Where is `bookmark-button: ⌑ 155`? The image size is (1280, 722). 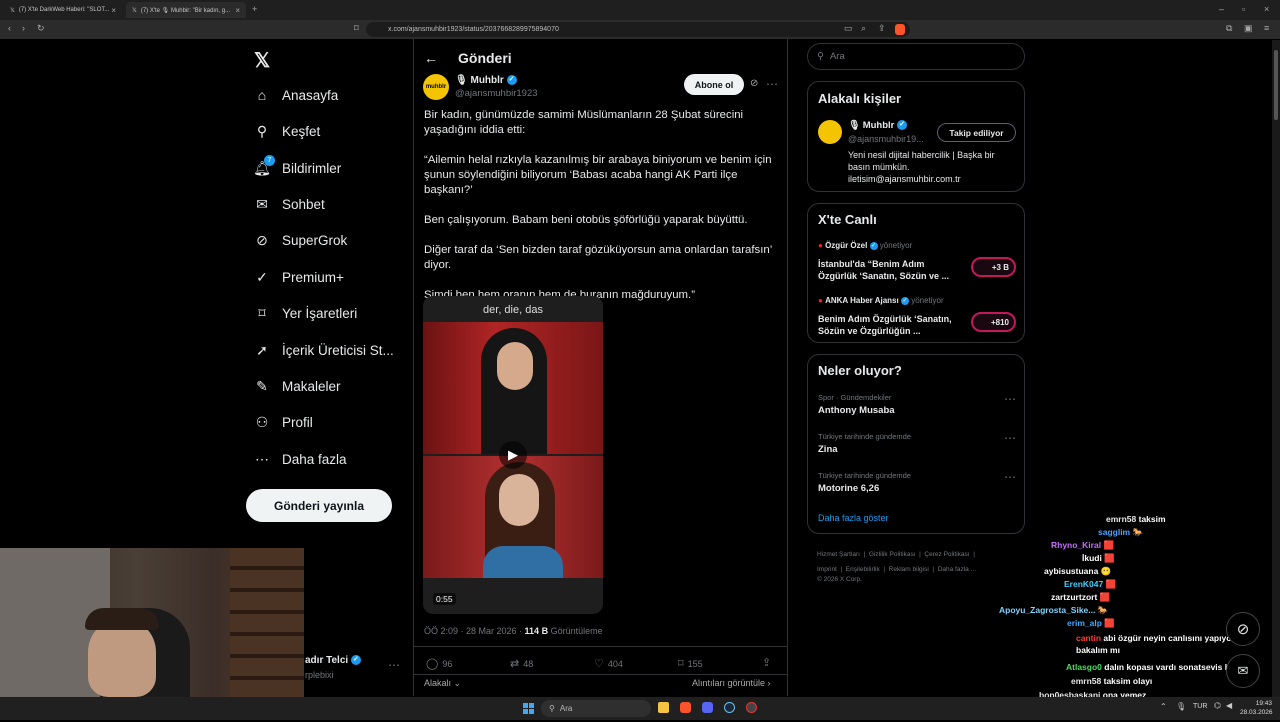 bookmark-button: ⌑ 155 is located at coordinates (690, 663).